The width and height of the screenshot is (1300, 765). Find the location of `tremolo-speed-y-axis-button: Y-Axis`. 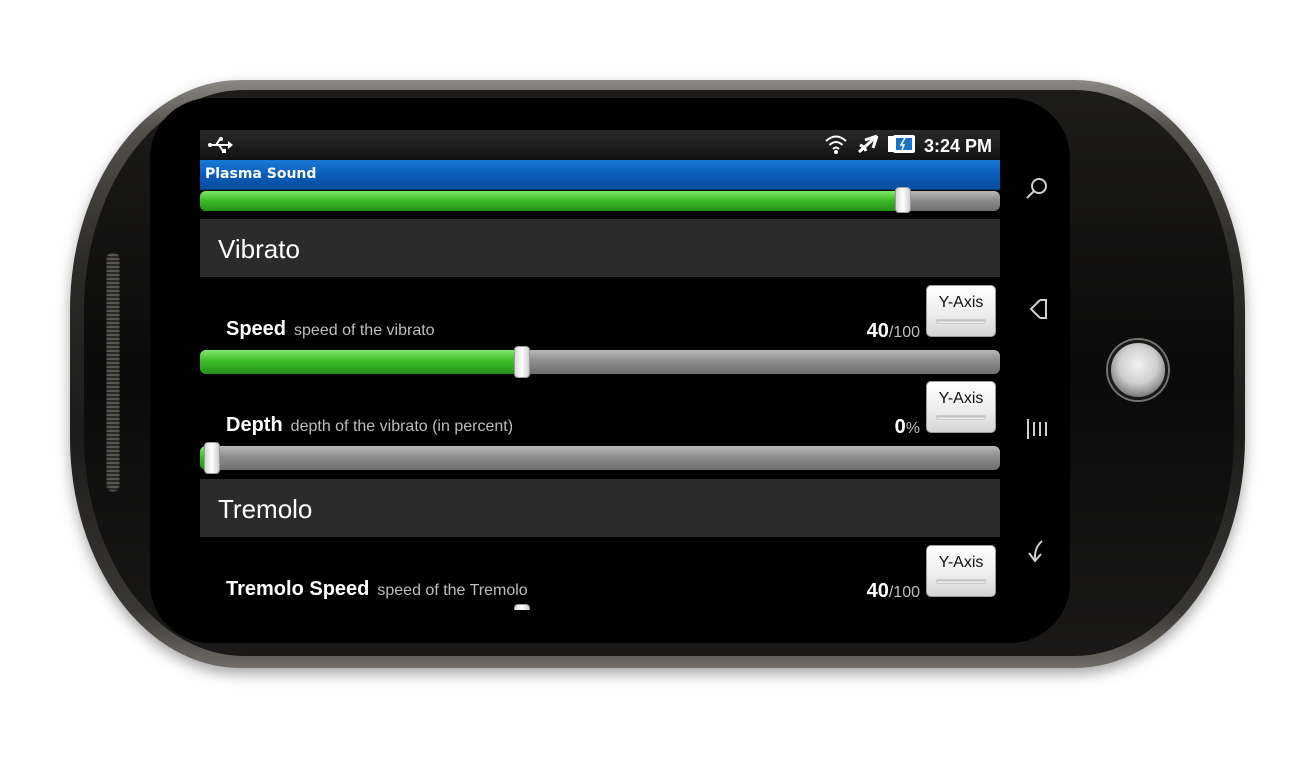

tremolo-speed-y-axis-button: Y-Axis is located at coordinates (961, 571).